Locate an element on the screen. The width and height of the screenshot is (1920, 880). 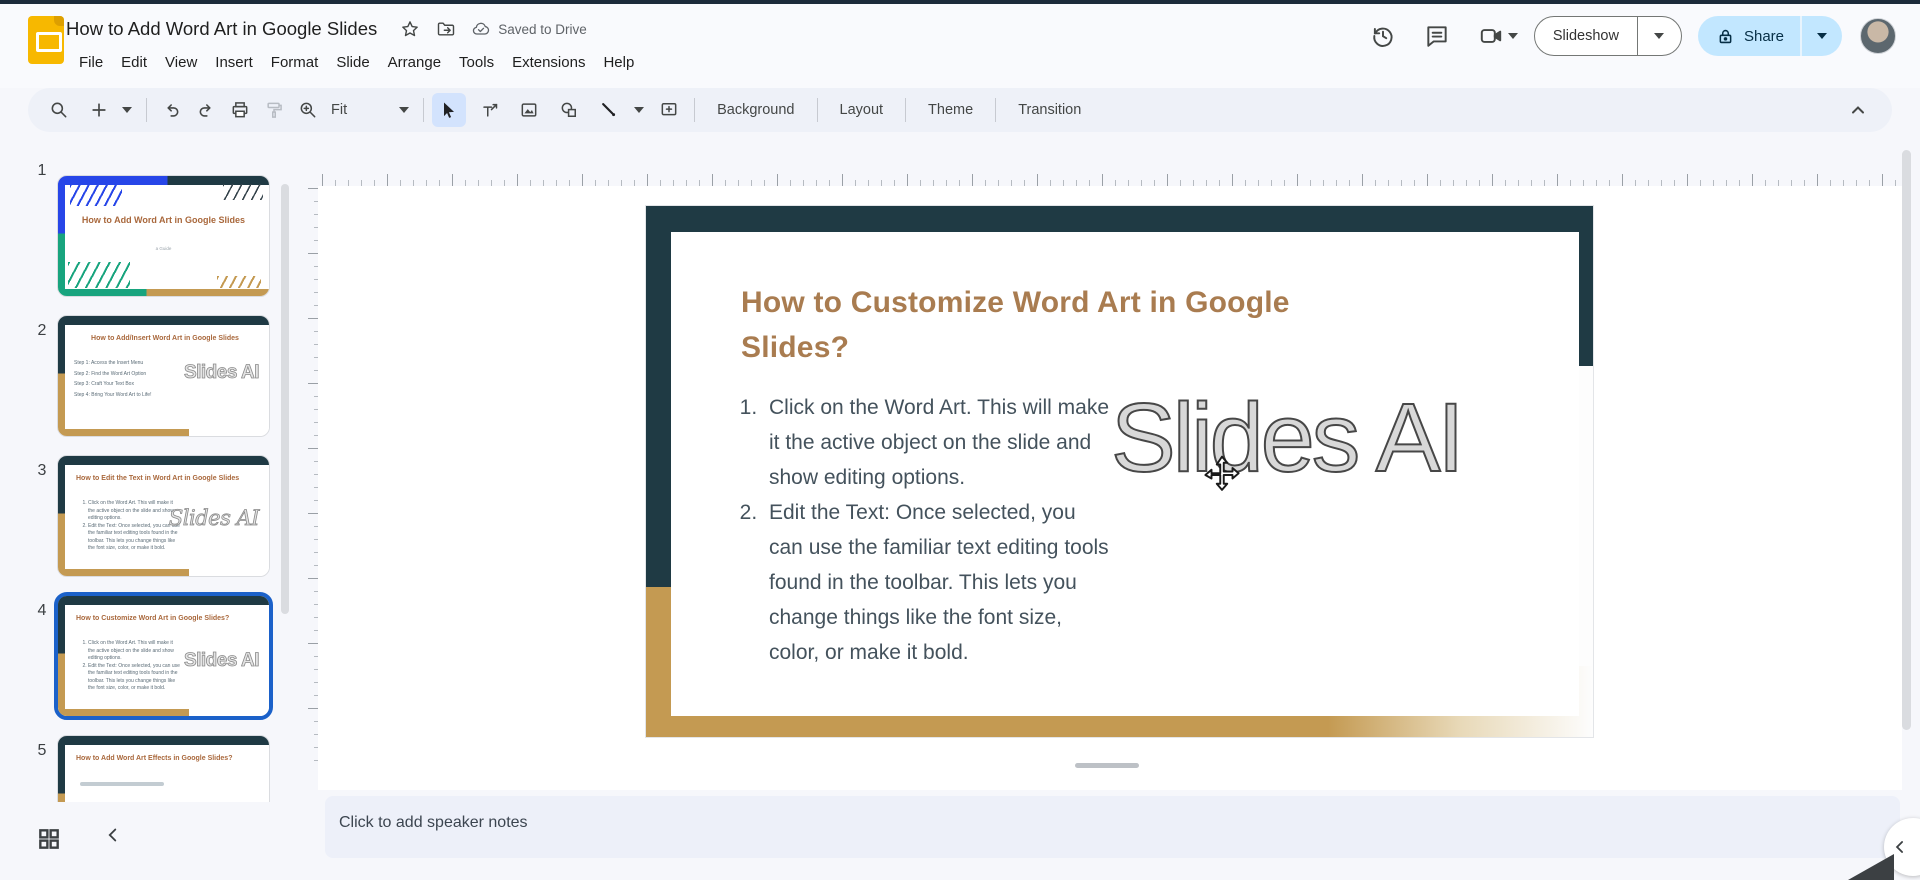
transition-button: Transition is located at coordinates (1049, 110).